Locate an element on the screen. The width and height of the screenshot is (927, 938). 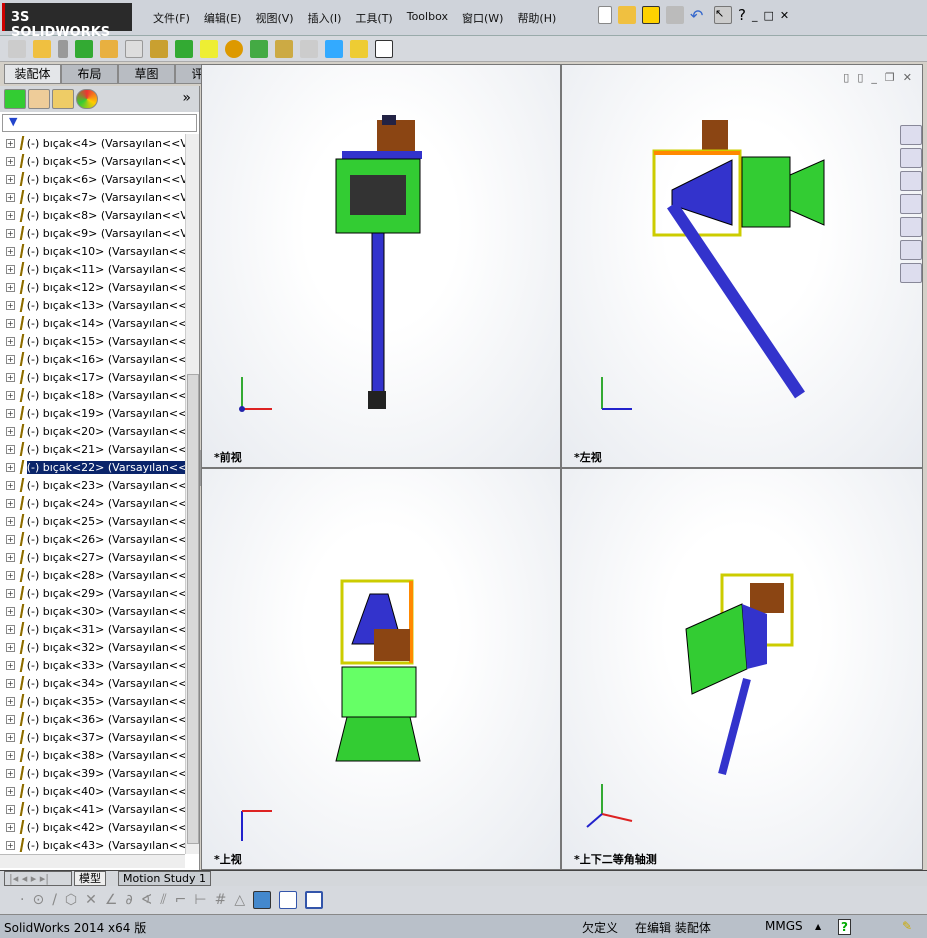
measure-icon is located at coordinates (334, 48).